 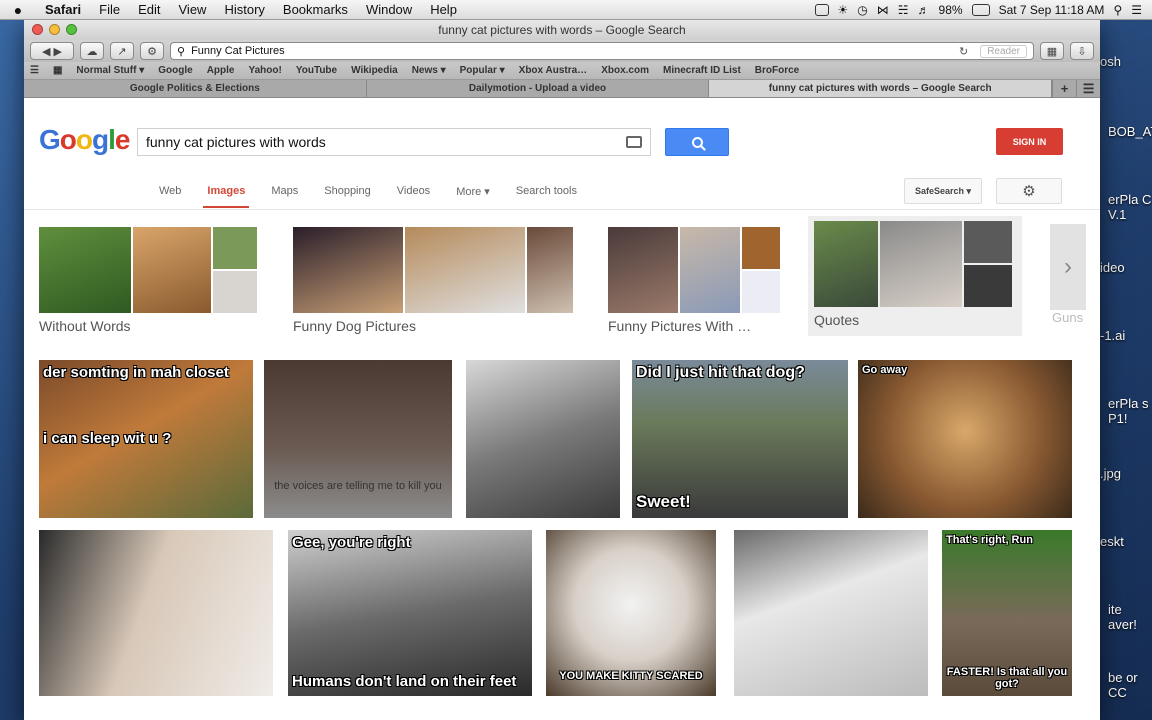 I want to click on related-search-quotes: Quotes, so click(x=915, y=276).